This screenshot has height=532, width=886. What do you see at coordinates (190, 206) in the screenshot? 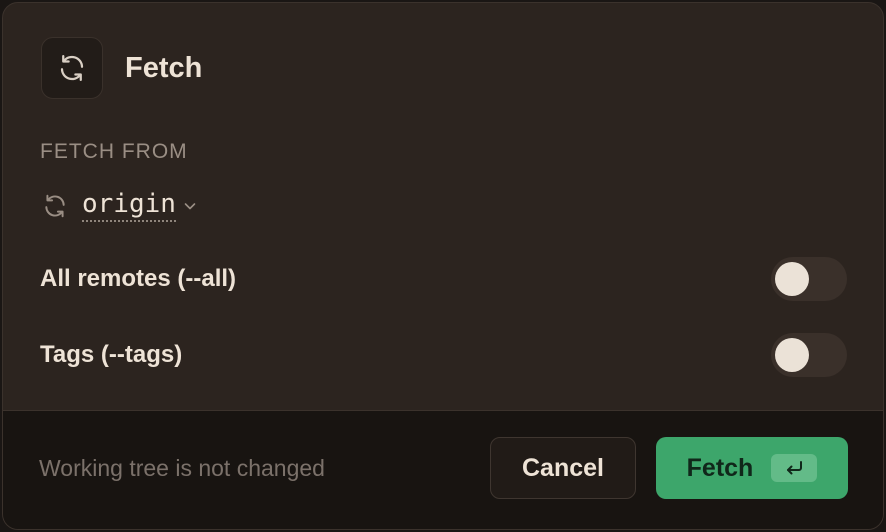
I see `chevron-down-icon` at bounding box center [190, 206].